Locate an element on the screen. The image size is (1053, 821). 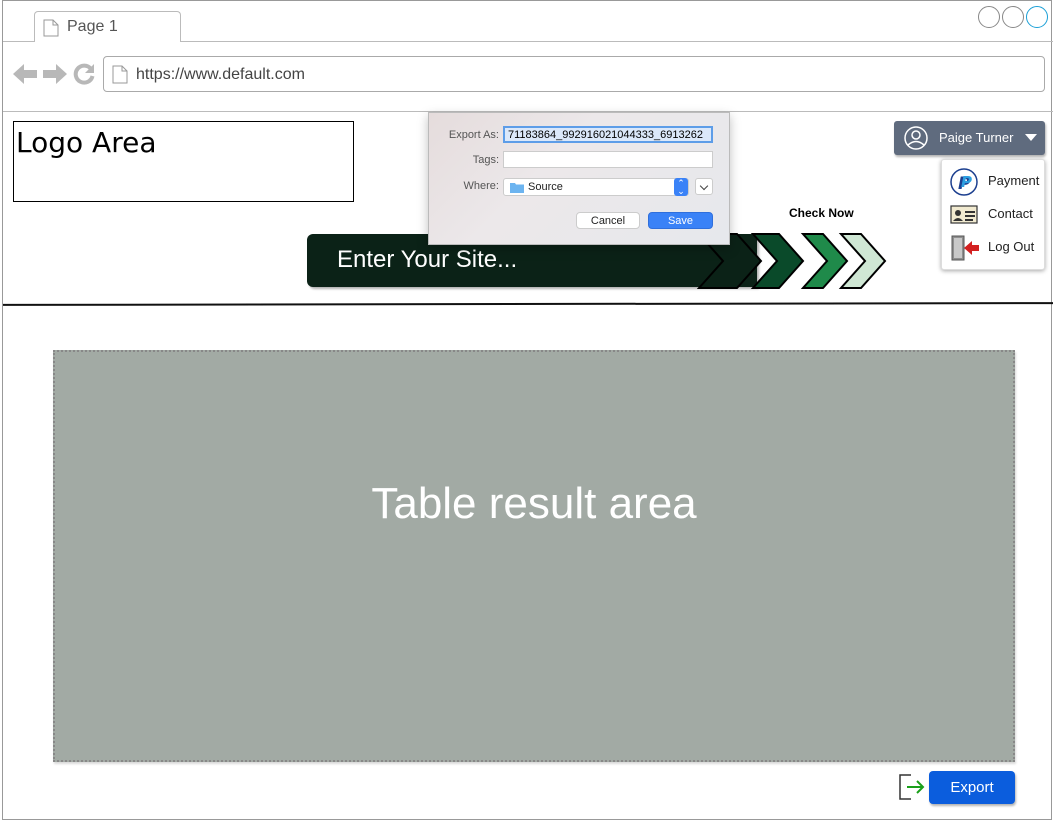
svg-text: P is located at coordinates (966, 182).